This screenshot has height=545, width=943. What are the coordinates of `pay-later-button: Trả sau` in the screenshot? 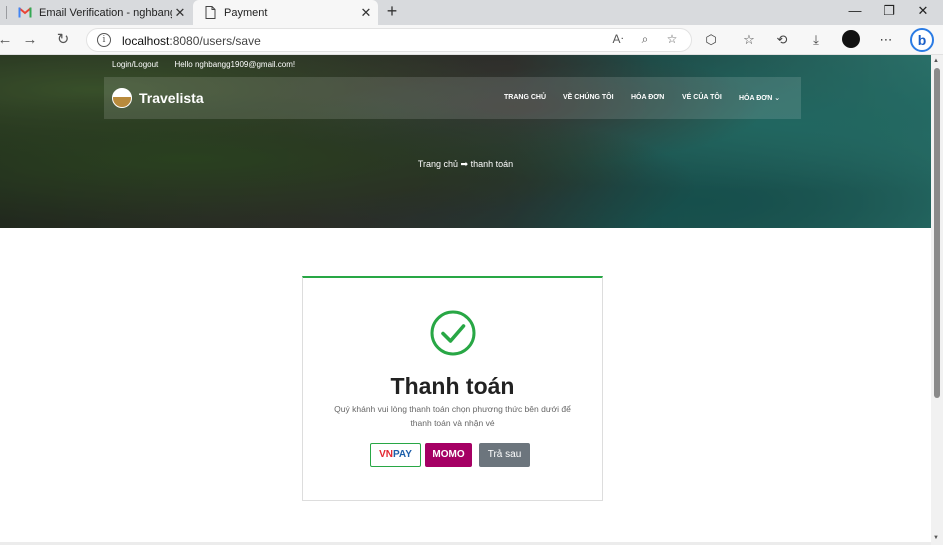 It's located at (504, 455).